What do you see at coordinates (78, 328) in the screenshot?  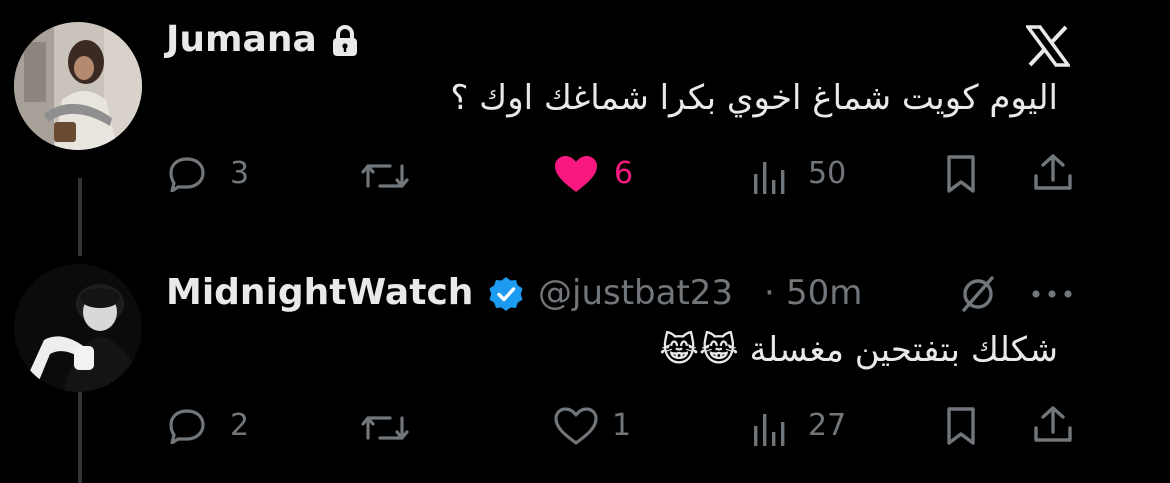 I see `avatar-midnightwatch` at bounding box center [78, 328].